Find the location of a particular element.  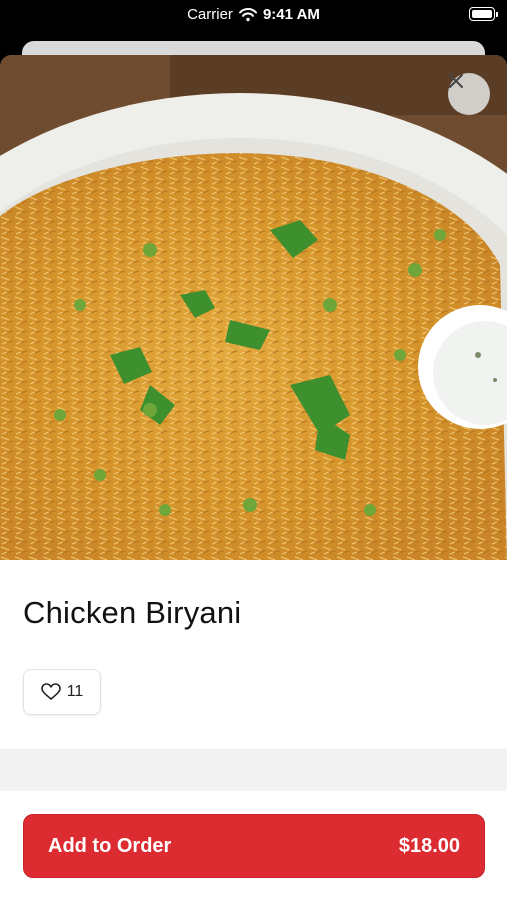

add-to-order-label: Add to Order is located at coordinates (110, 845).